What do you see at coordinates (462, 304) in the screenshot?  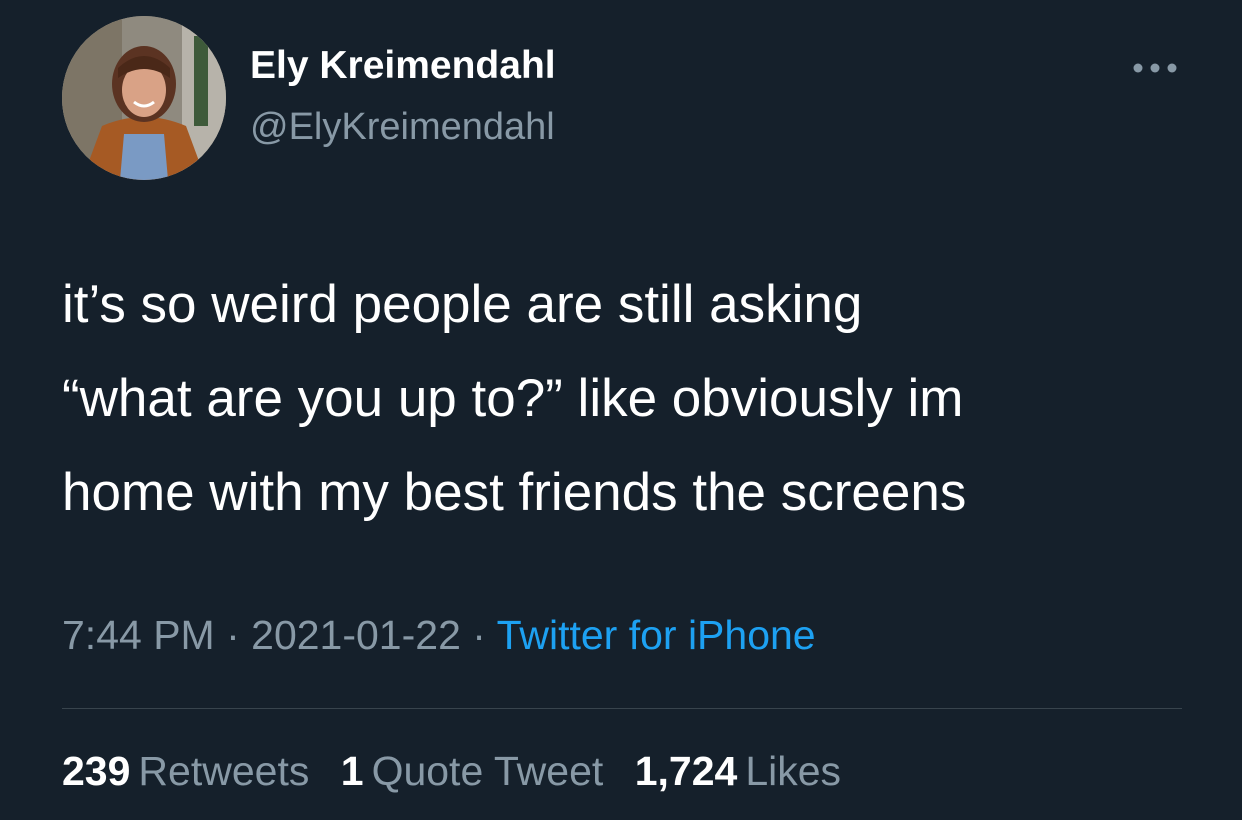 I see `tweet-text-line: it’s so weird people are still asking` at bounding box center [462, 304].